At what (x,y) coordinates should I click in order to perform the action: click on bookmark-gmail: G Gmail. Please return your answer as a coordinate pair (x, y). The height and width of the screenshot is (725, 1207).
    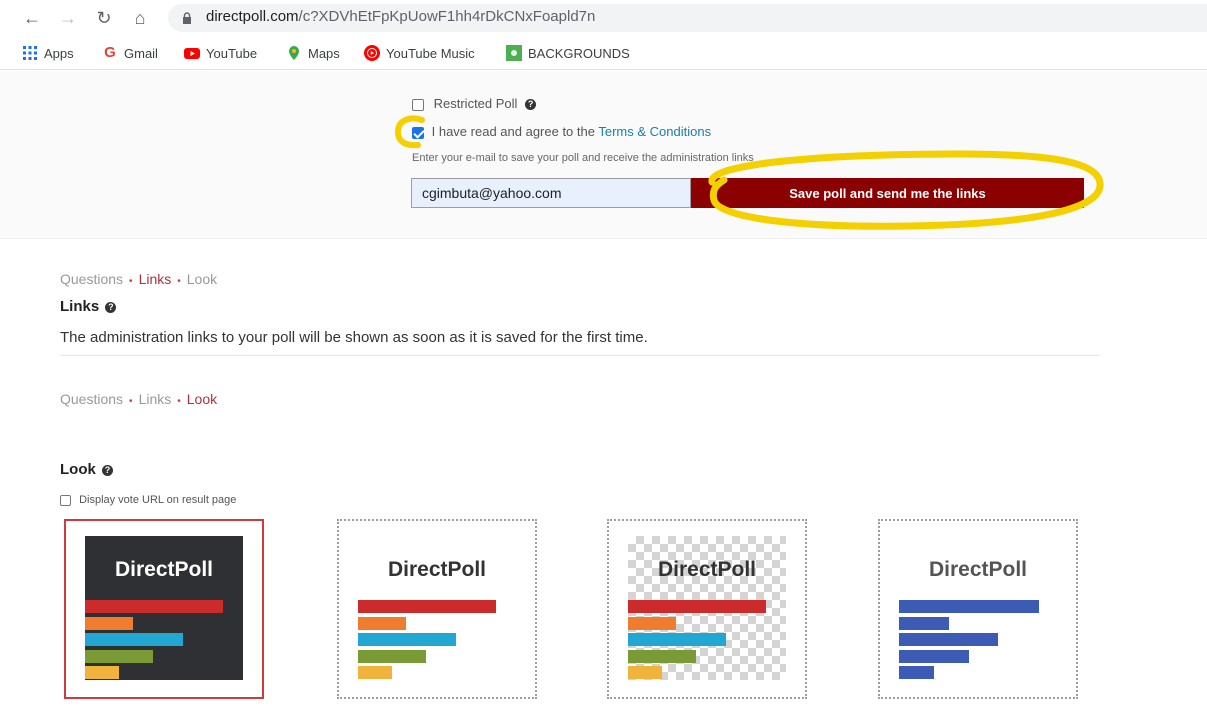
    Looking at the image, I should click on (130, 53).